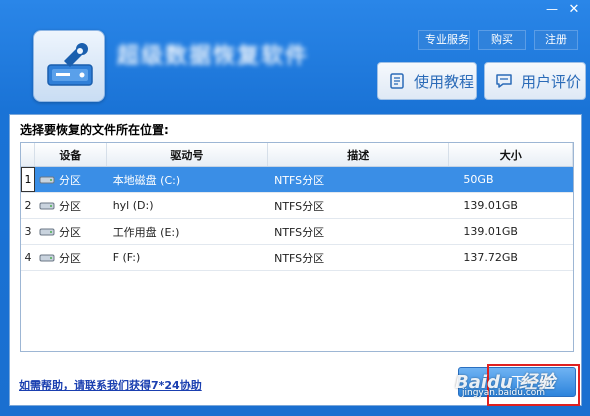  Describe the element at coordinates (28, 257) in the screenshot. I see `row-number: 4` at that location.